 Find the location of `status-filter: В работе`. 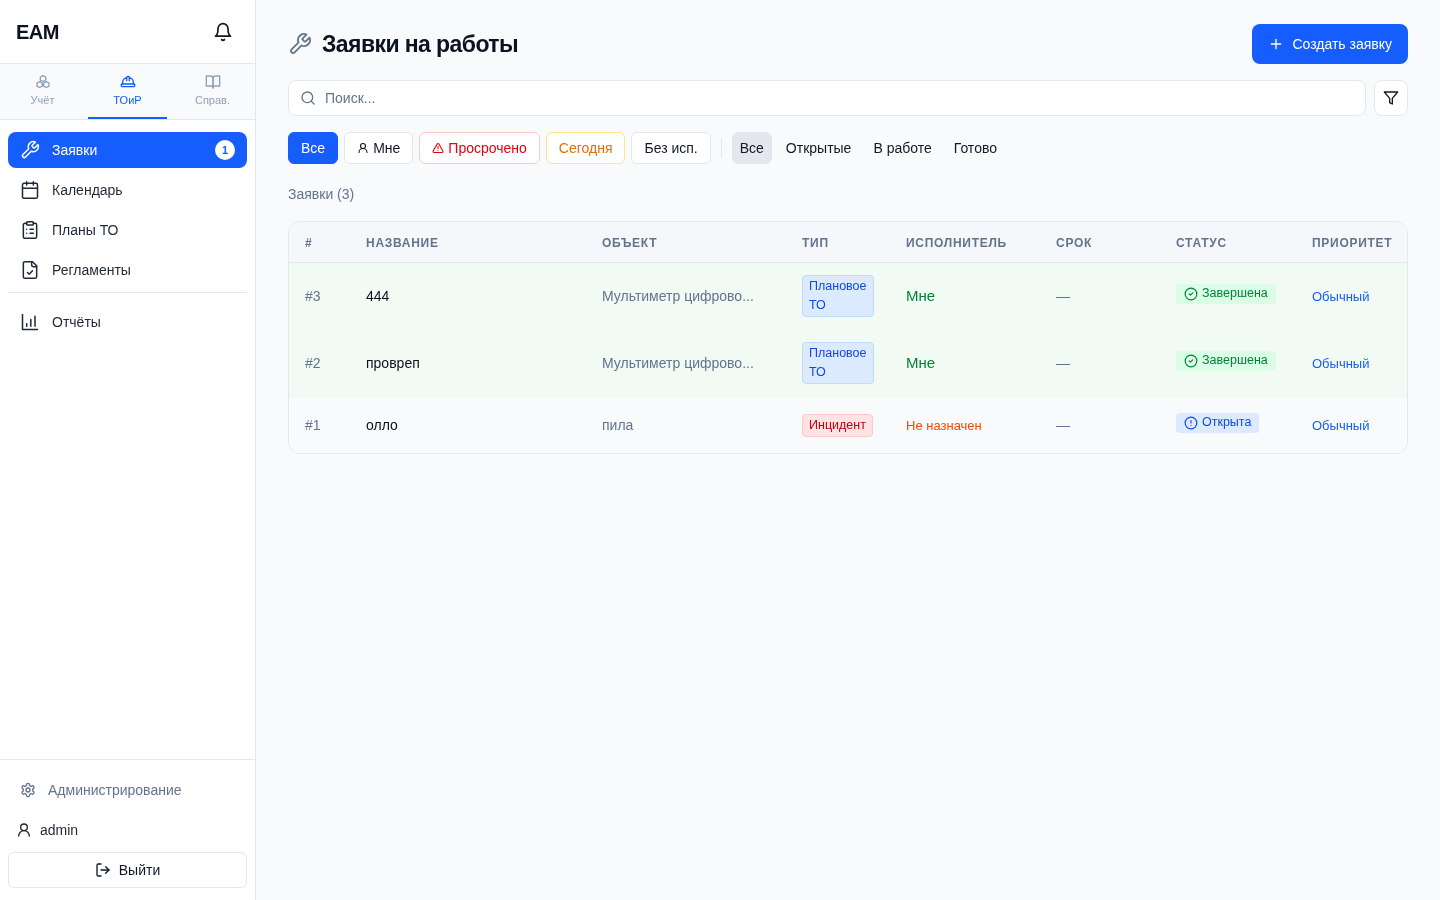

status-filter: В работе is located at coordinates (902, 148).